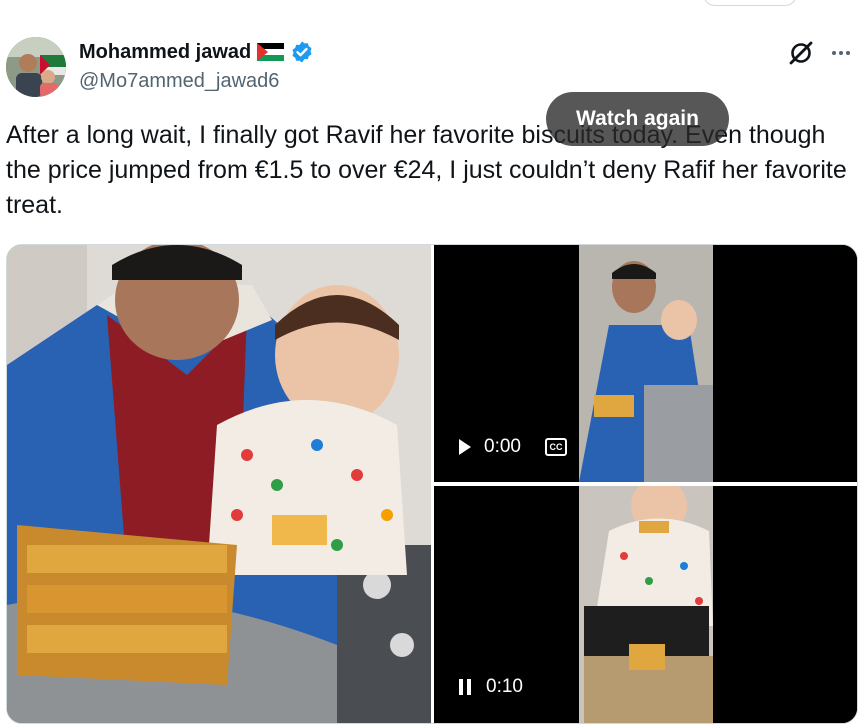 The width and height of the screenshot is (866, 727). I want to click on video-2-time: 0:10, so click(504, 686).